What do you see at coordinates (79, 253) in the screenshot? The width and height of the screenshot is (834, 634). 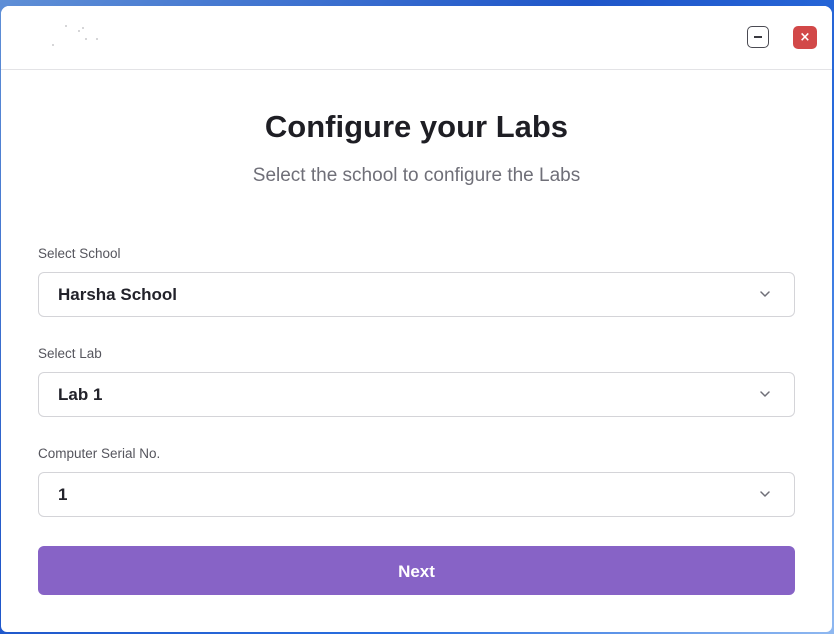 I see `school-label: Select School` at bounding box center [79, 253].